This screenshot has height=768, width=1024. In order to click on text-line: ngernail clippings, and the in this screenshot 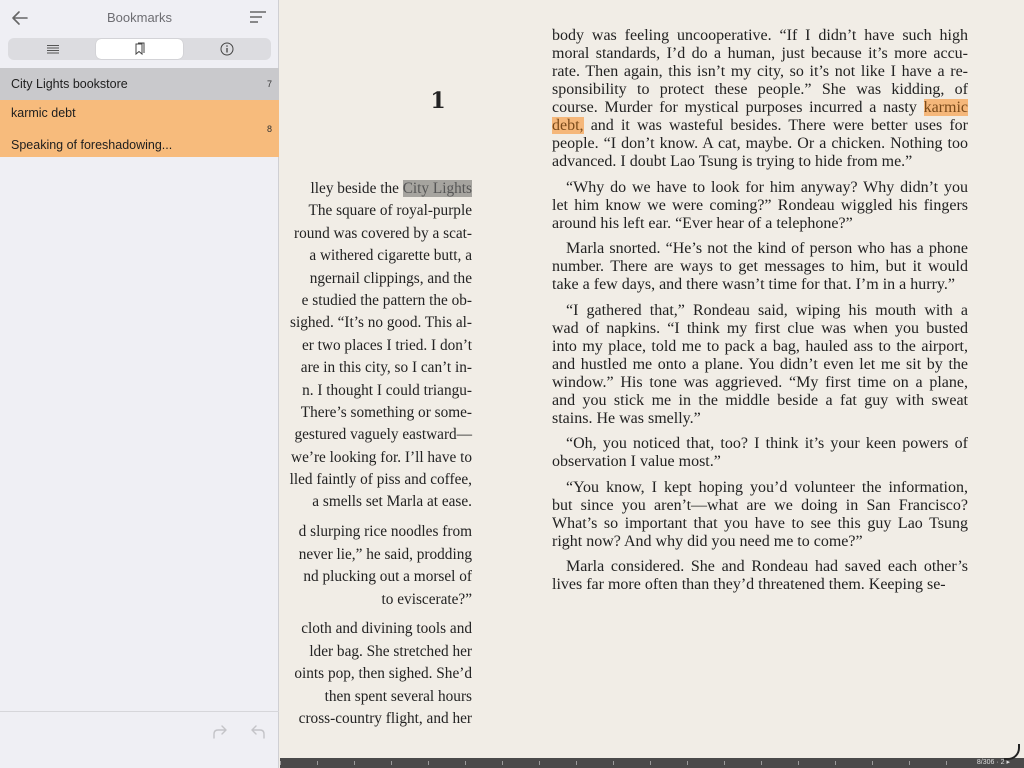, I will do `click(390, 278)`.